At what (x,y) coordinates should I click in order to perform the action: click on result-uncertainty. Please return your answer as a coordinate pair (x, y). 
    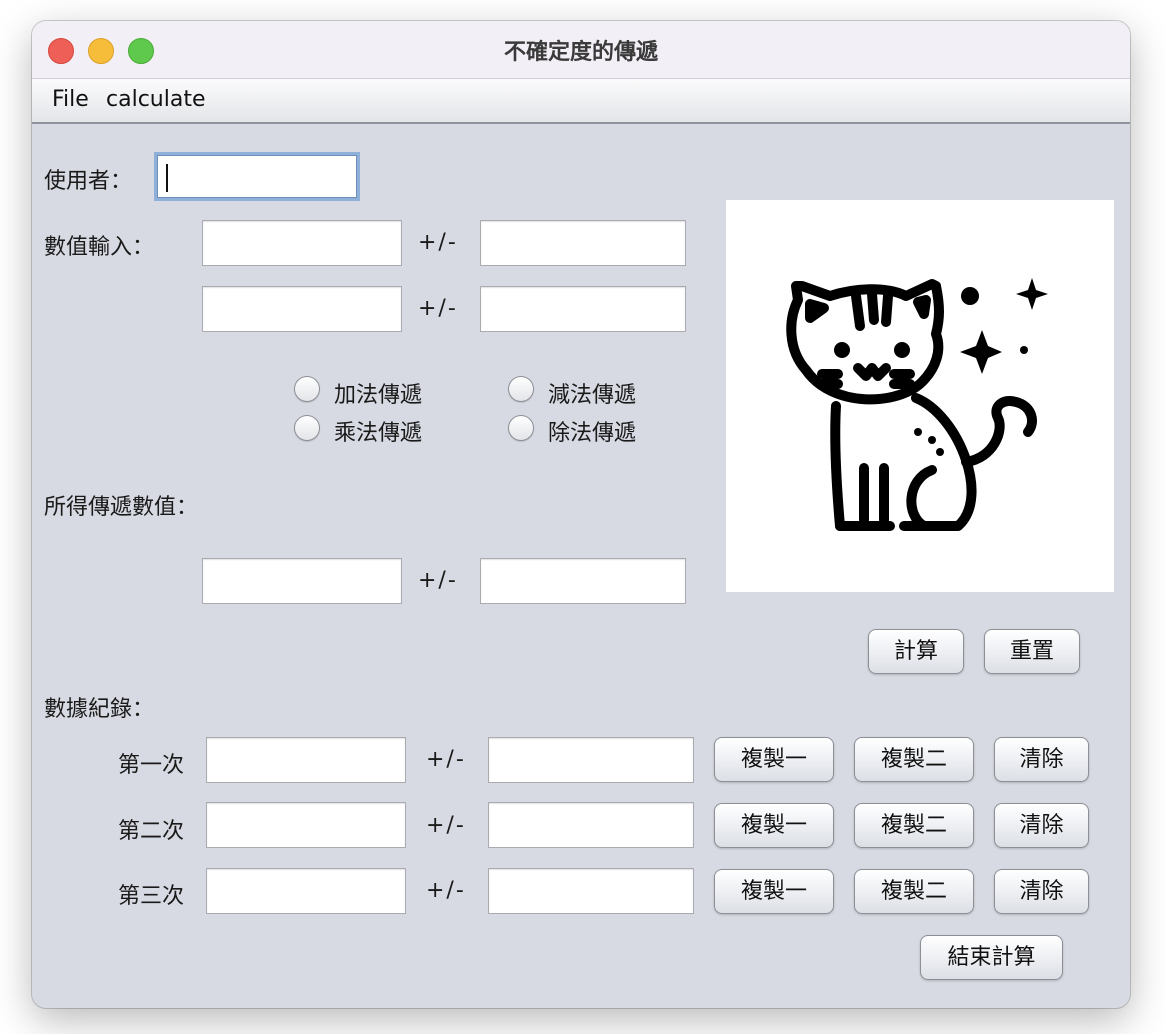
    Looking at the image, I should click on (583, 581).